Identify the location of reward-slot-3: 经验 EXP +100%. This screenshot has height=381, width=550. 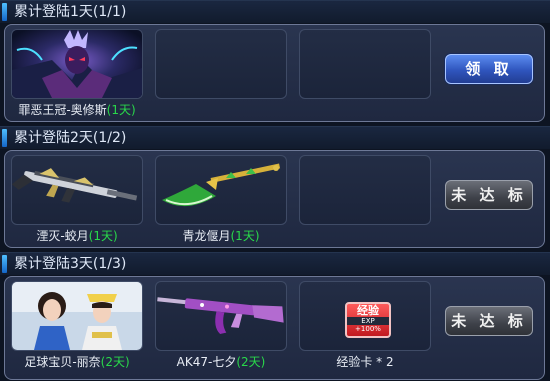
(365, 316).